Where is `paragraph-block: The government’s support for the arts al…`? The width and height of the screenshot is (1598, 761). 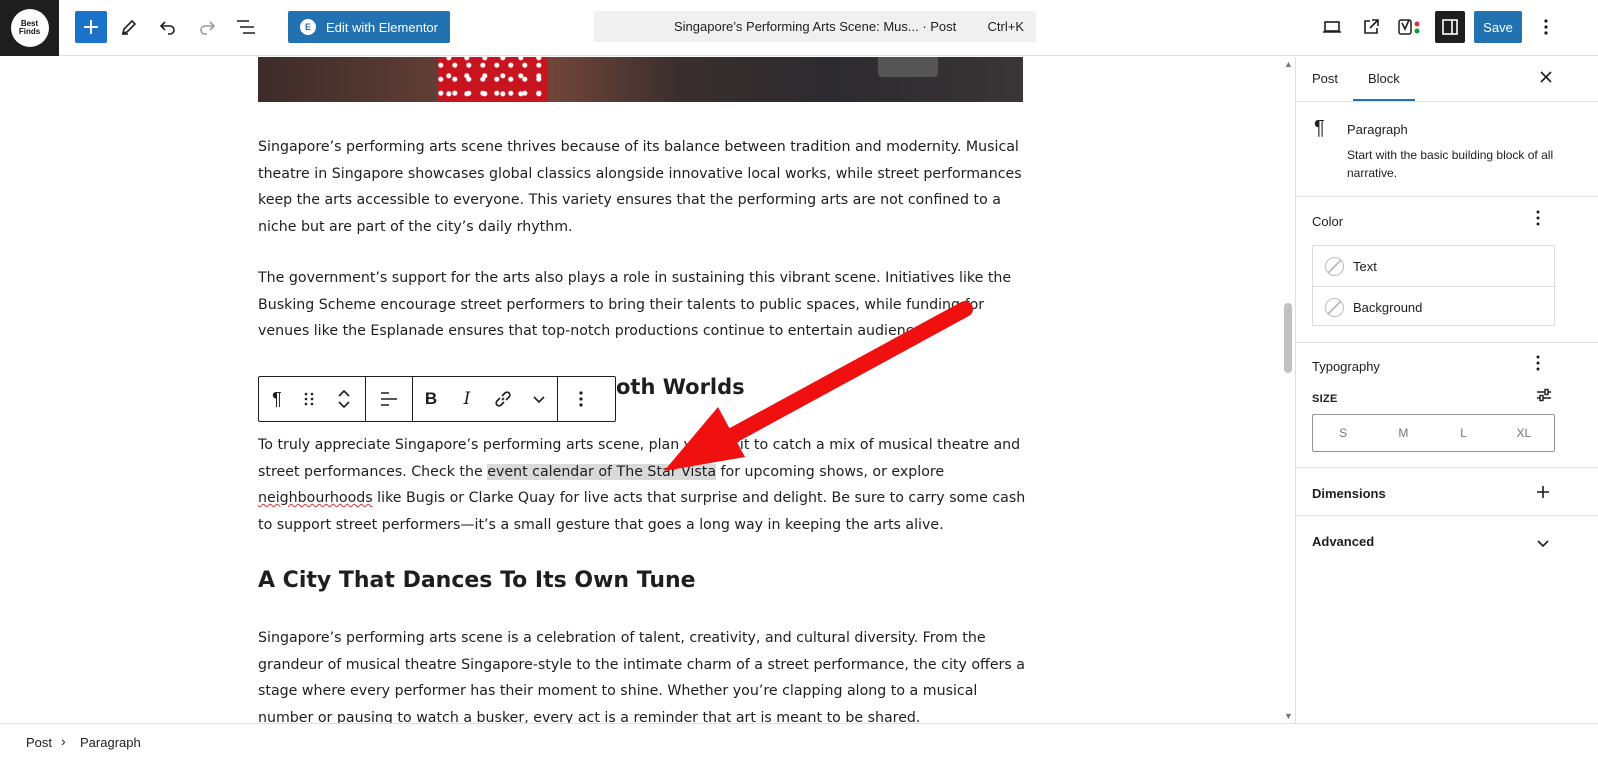 paragraph-block: The government’s support for the arts al… is located at coordinates (644, 305).